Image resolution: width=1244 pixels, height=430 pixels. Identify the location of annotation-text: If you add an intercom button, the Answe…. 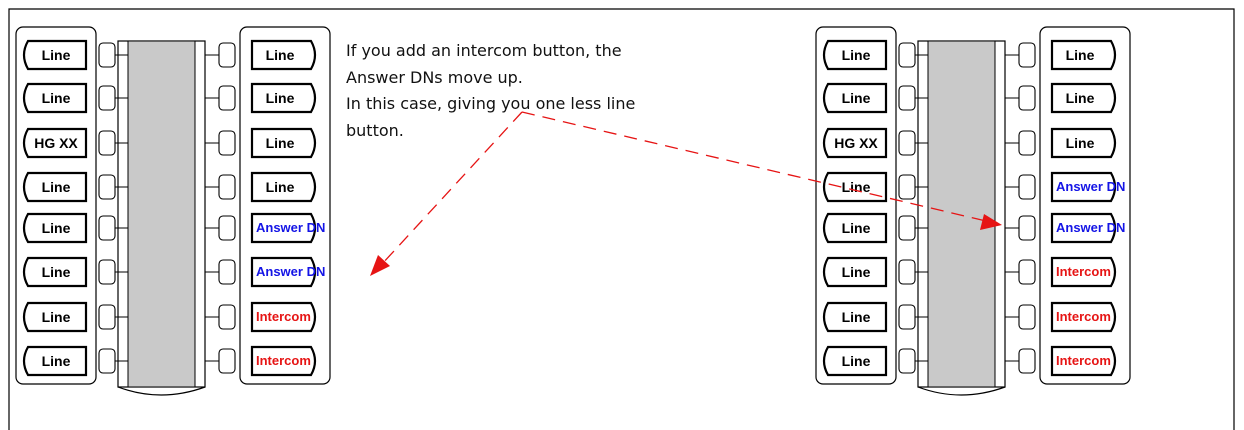
(490, 90).